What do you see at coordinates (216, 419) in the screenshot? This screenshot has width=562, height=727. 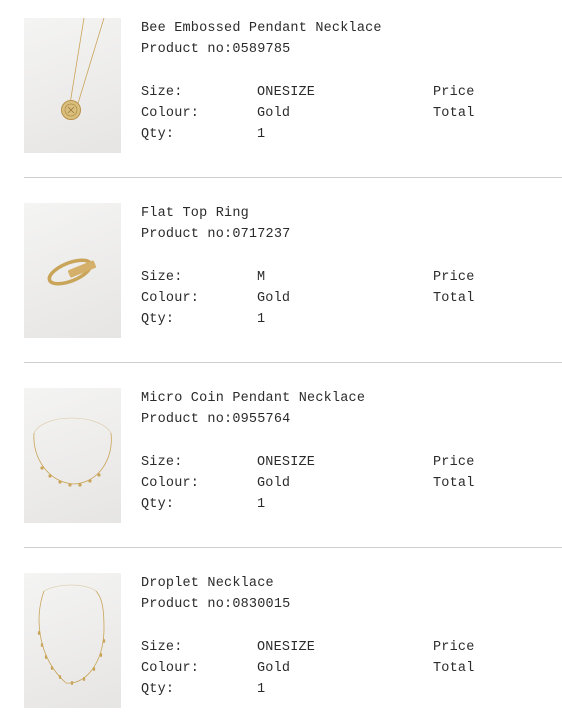 I see `product-number: Product no:0955764` at bounding box center [216, 419].